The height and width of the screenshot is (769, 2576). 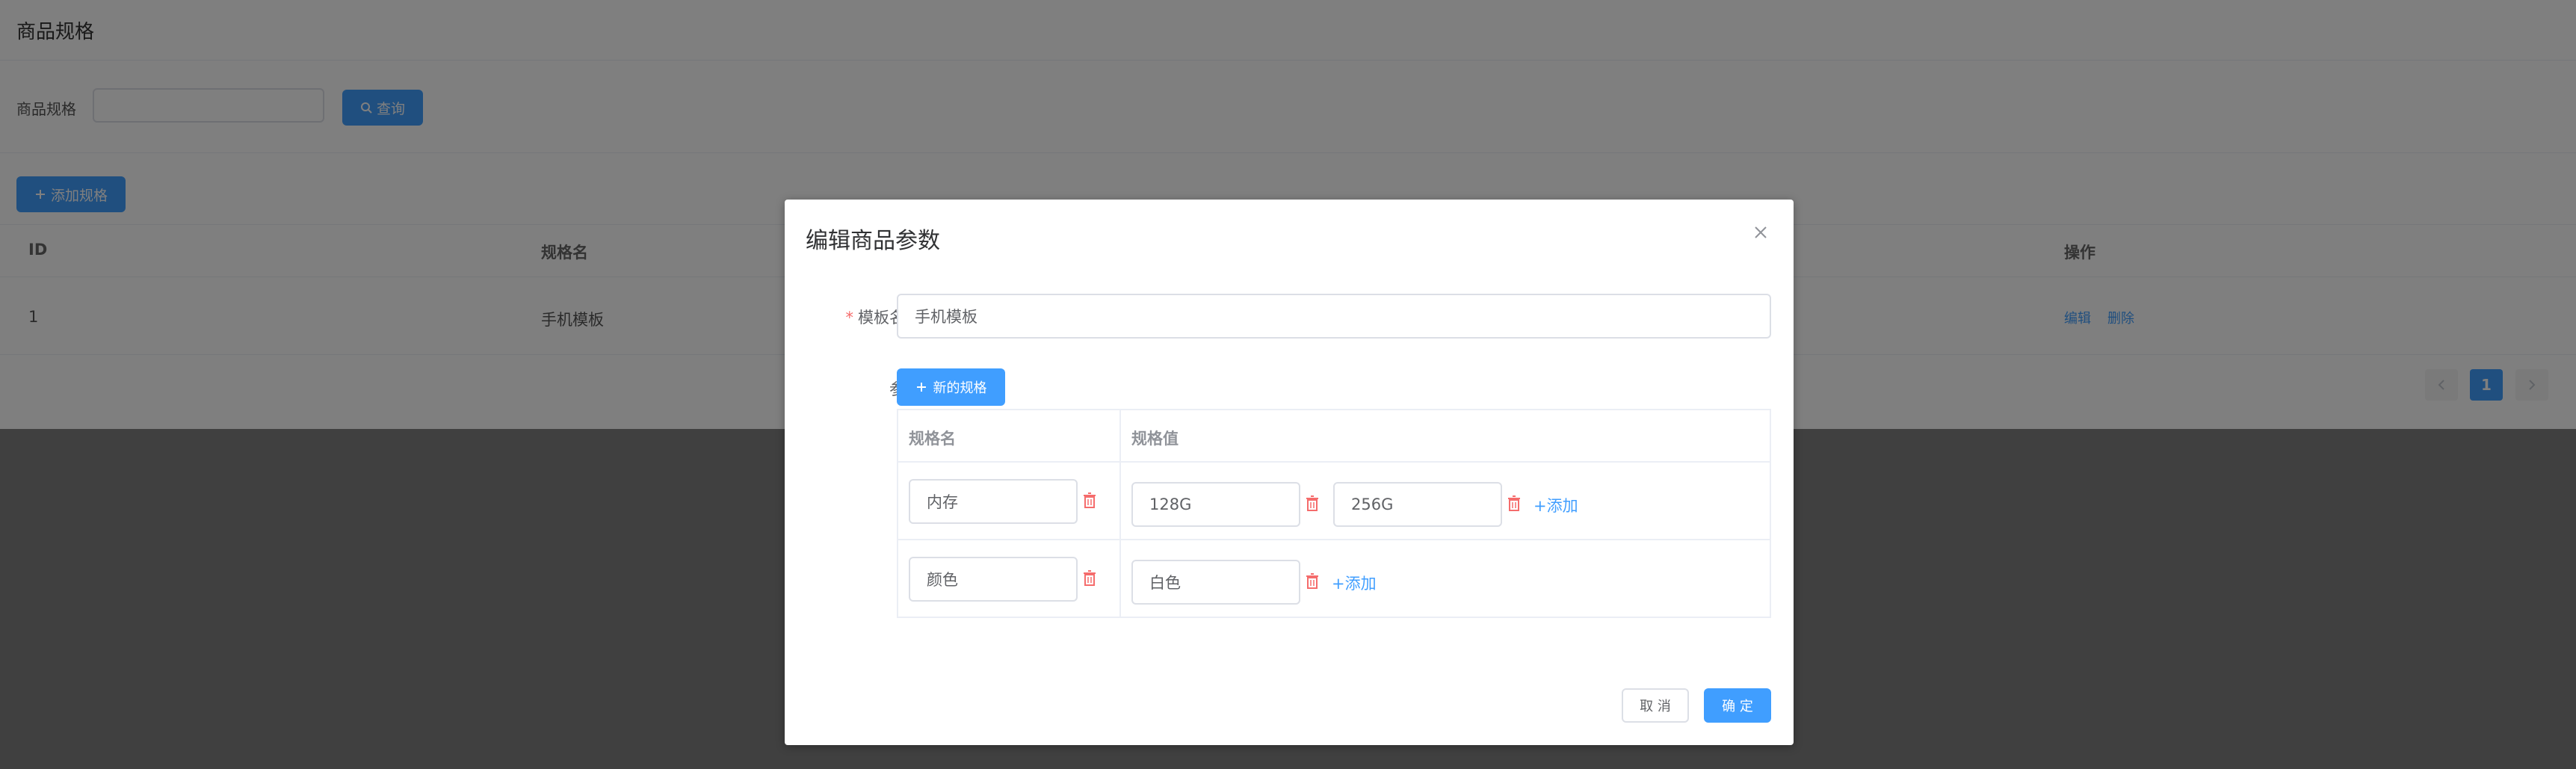 What do you see at coordinates (1418, 504) in the screenshot?
I see `spec-value-input: 256G` at bounding box center [1418, 504].